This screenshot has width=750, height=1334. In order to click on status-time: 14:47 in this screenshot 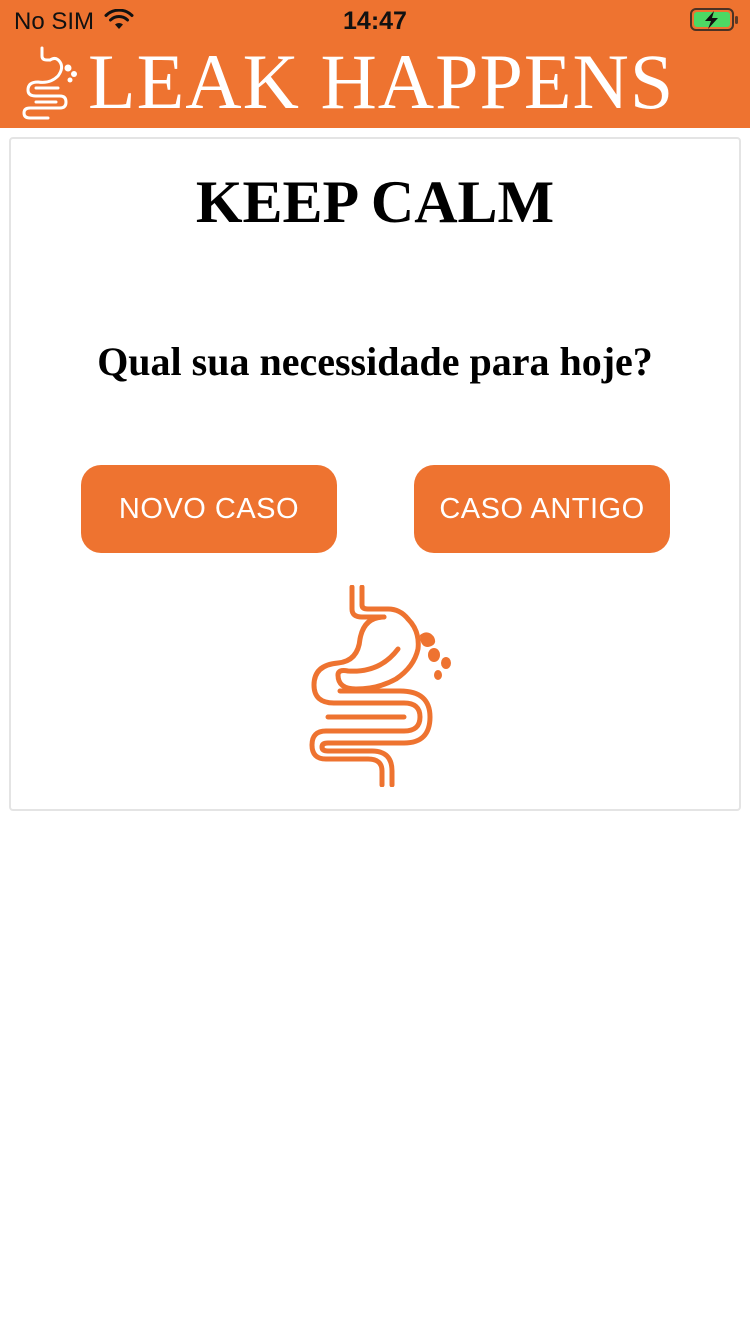, I will do `click(375, 21)`.